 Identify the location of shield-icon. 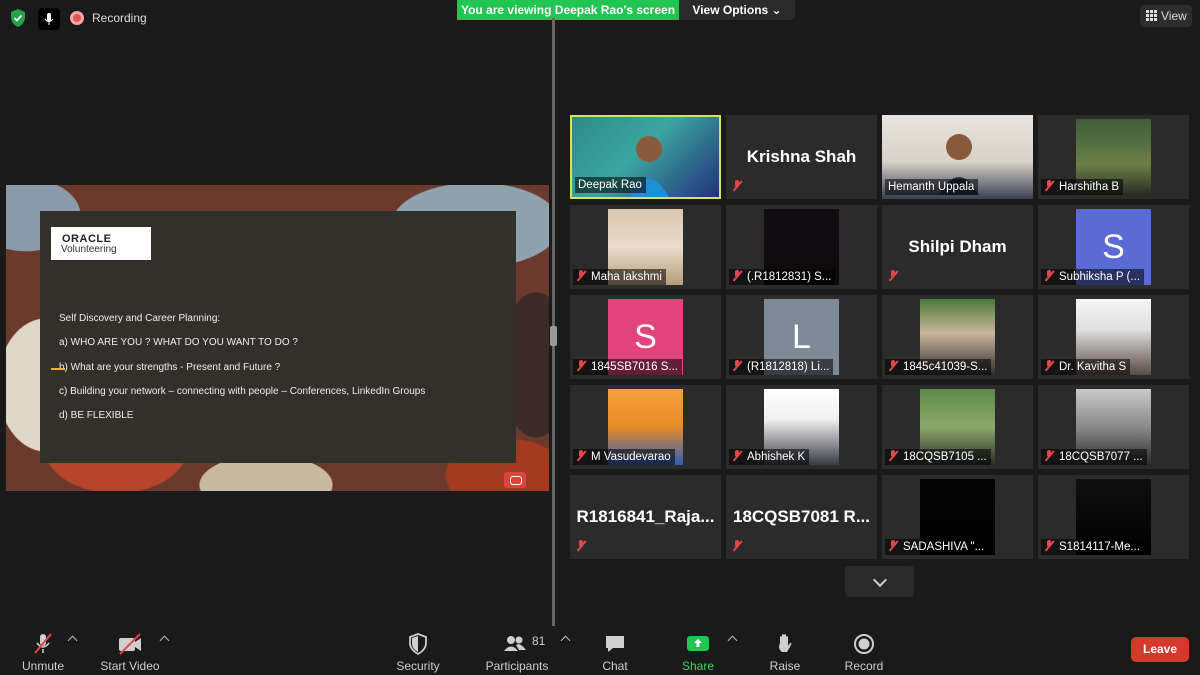
(418, 644).